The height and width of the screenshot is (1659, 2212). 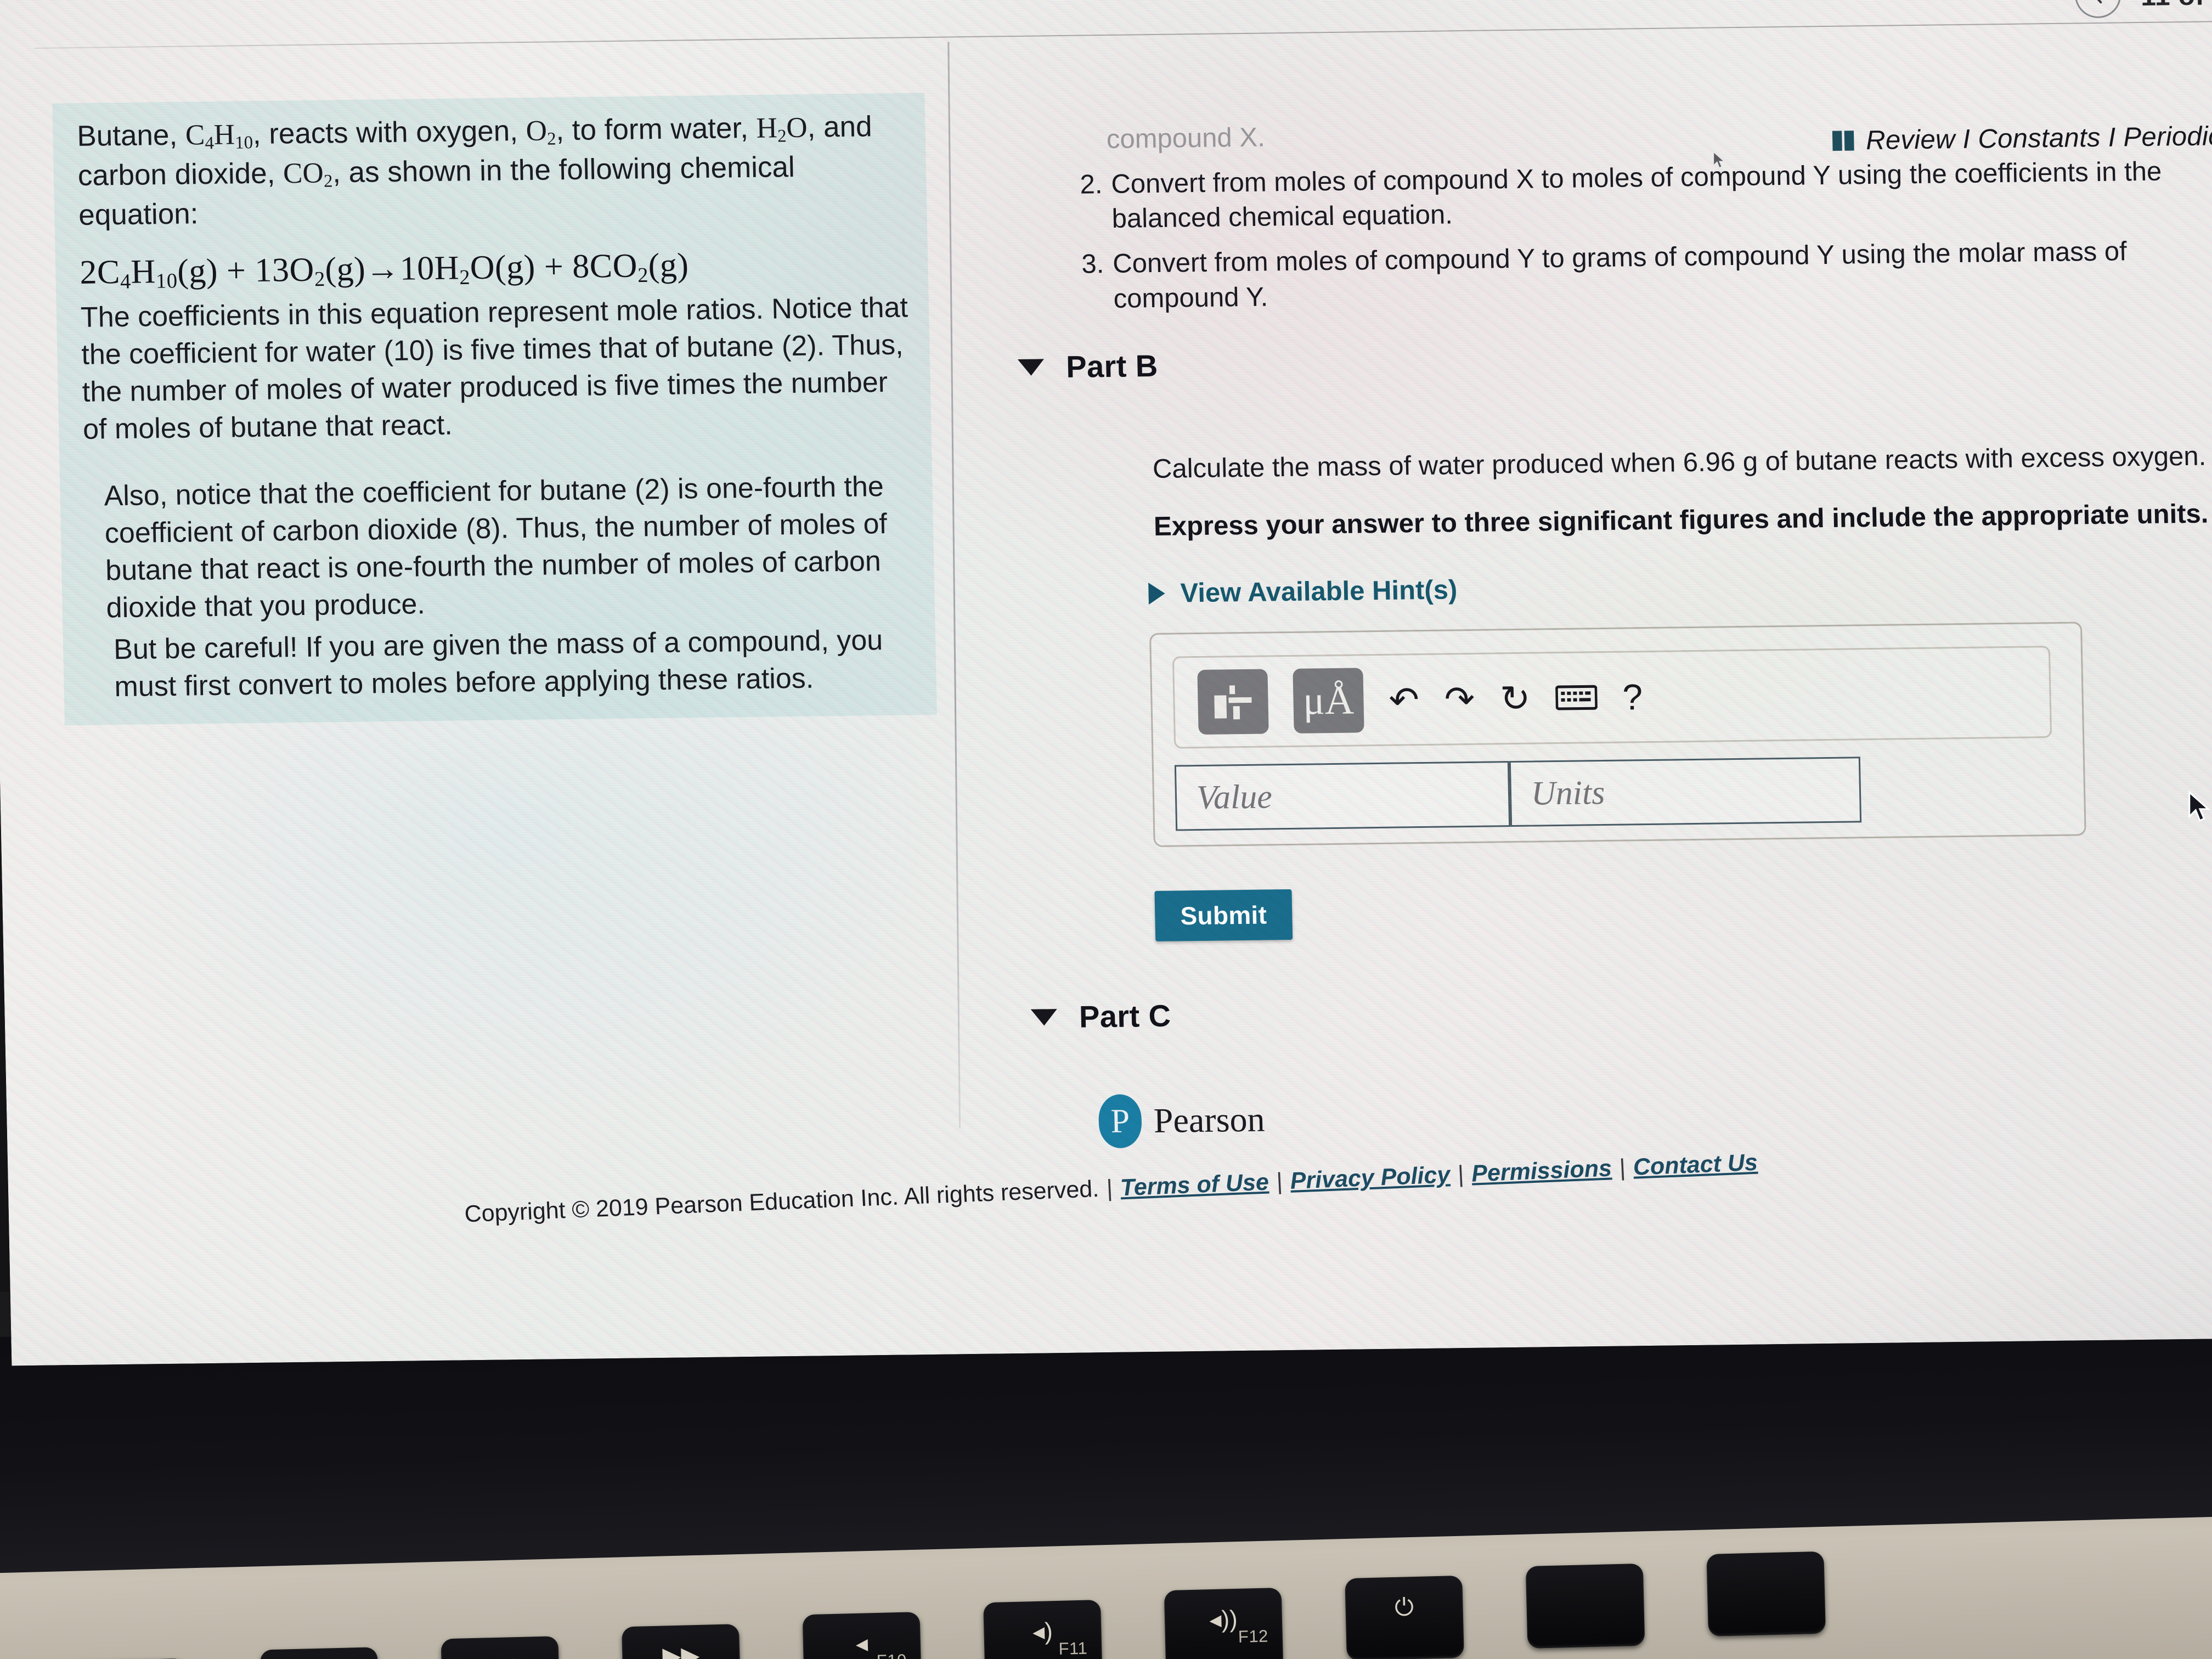 What do you see at coordinates (1092, 264) in the screenshot?
I see `step-number: 3.` at bounding box center [1092, 264].